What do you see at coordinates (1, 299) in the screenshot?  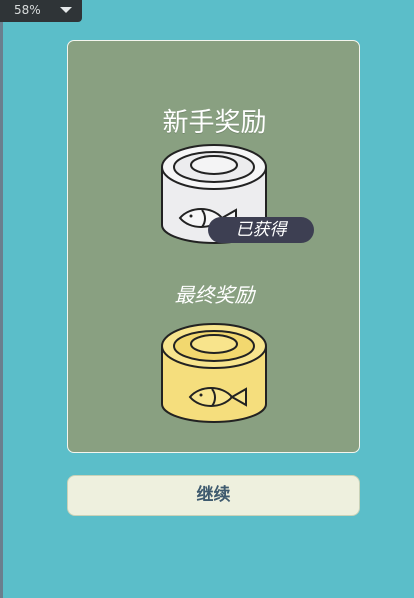 I see `window-edge` at bounding box center [1, 299].